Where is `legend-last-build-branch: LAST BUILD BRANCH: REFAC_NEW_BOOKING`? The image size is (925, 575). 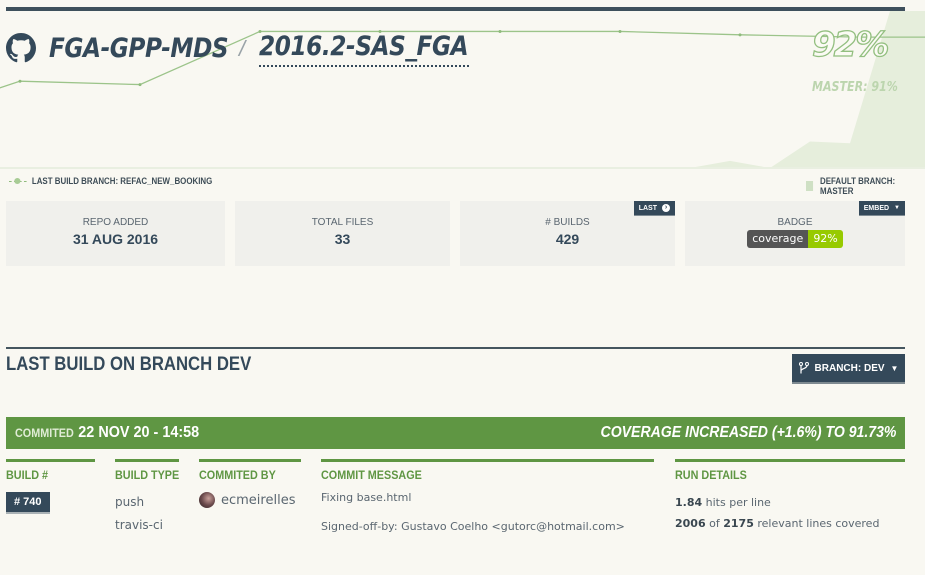 legend-last-build-branch: LAST BUILD BRANCH: REFAC_NEW_BOOKING is located at coordinates (110, 181).